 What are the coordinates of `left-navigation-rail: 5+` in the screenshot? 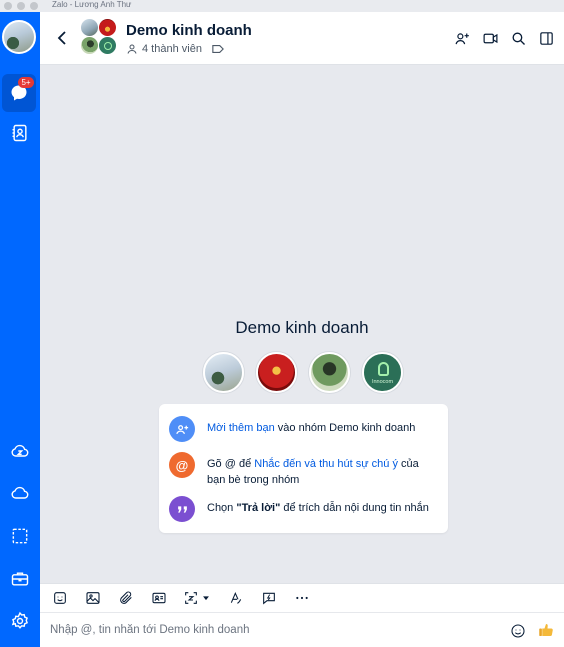 It's located at (20, 329).